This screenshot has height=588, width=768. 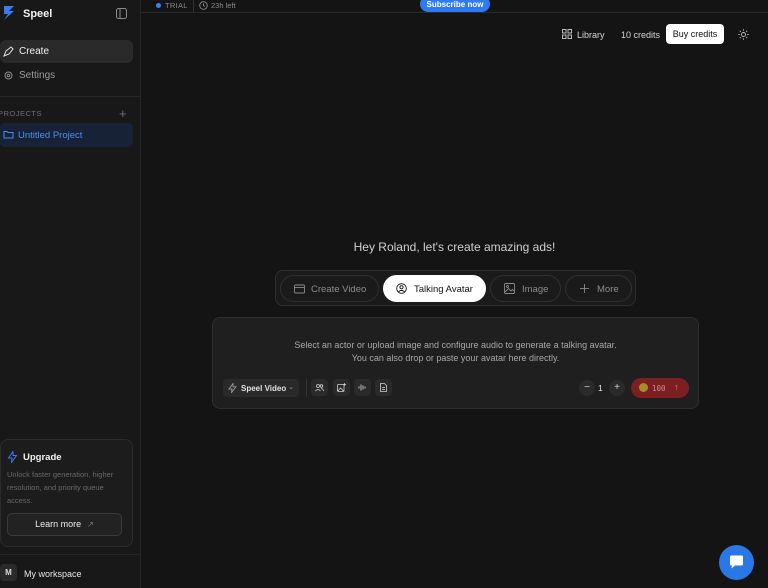 I want to click on tab-label: Image, so click(x=535, y=289).